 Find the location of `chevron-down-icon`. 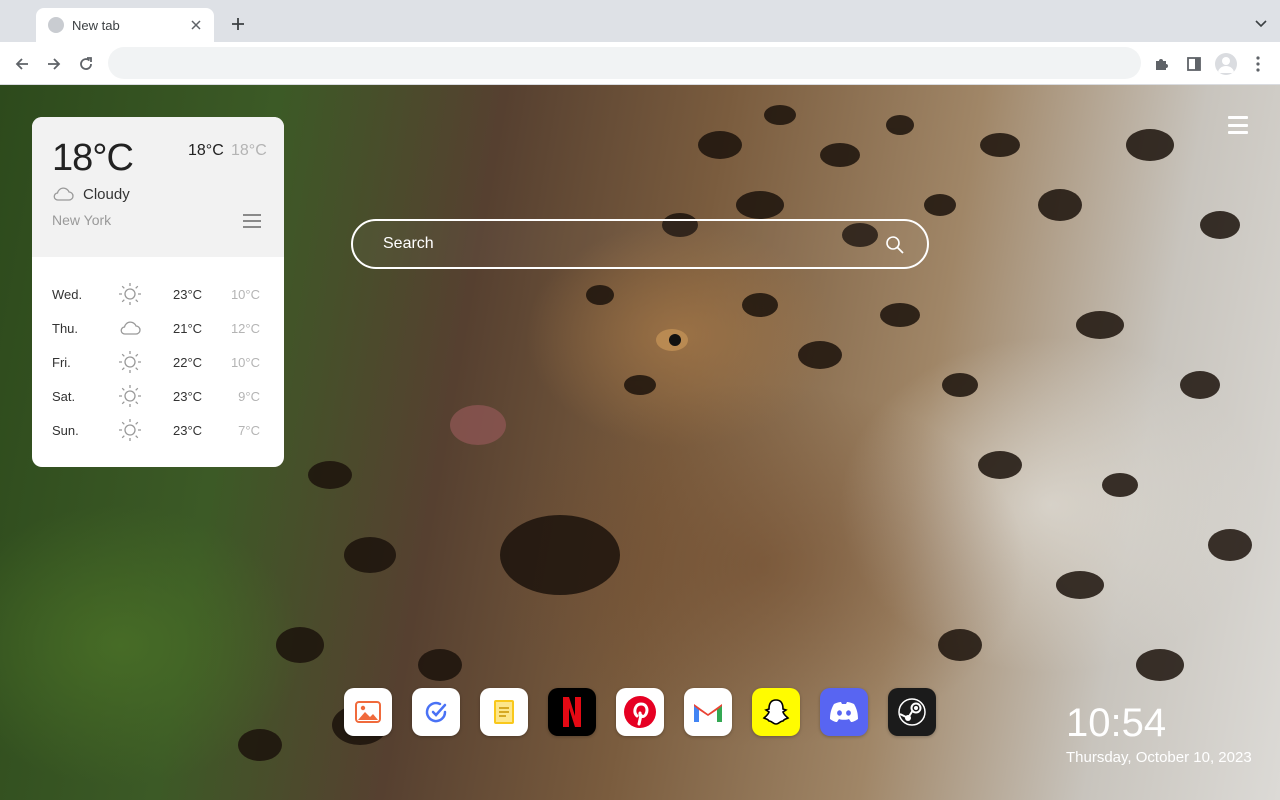

chevron-down-icon is located at coordinates (1261, 23).